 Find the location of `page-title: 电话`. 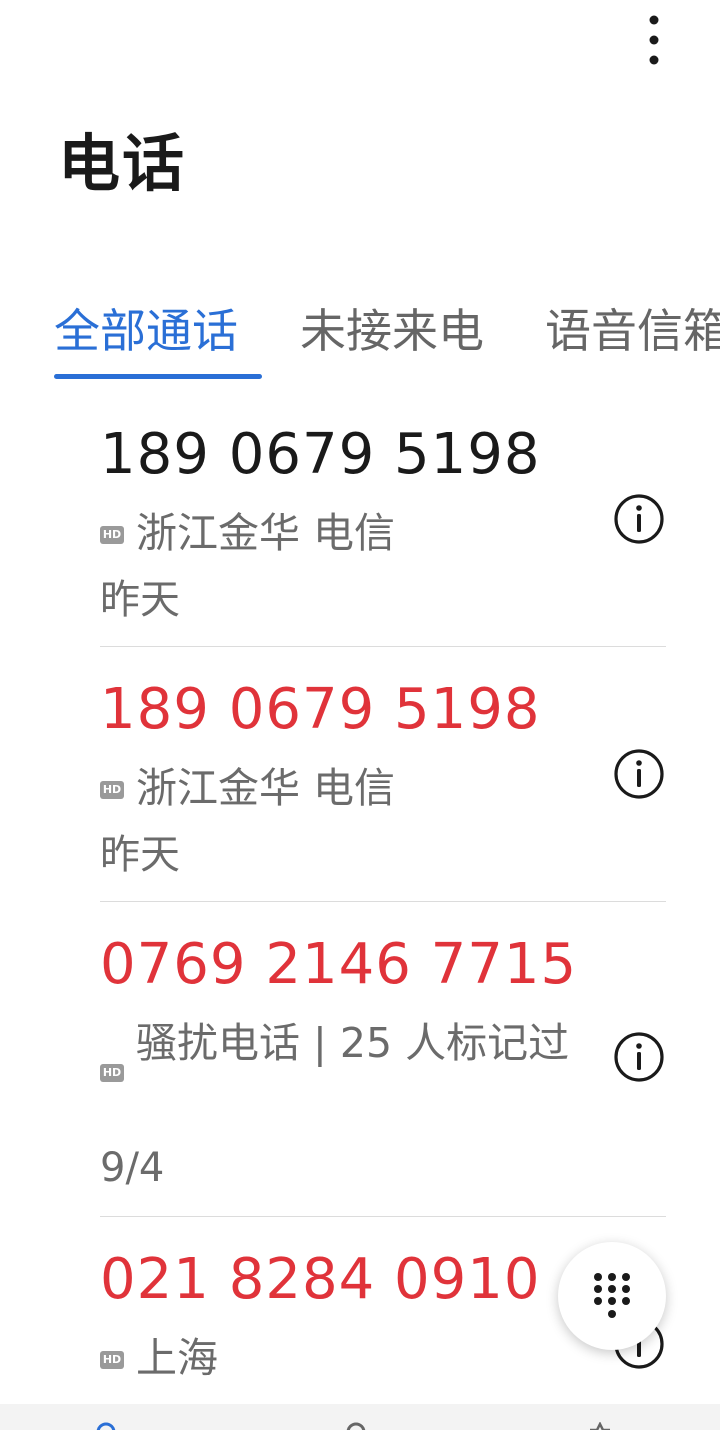

page-title: 电话 is located at coordinates (122, 163).